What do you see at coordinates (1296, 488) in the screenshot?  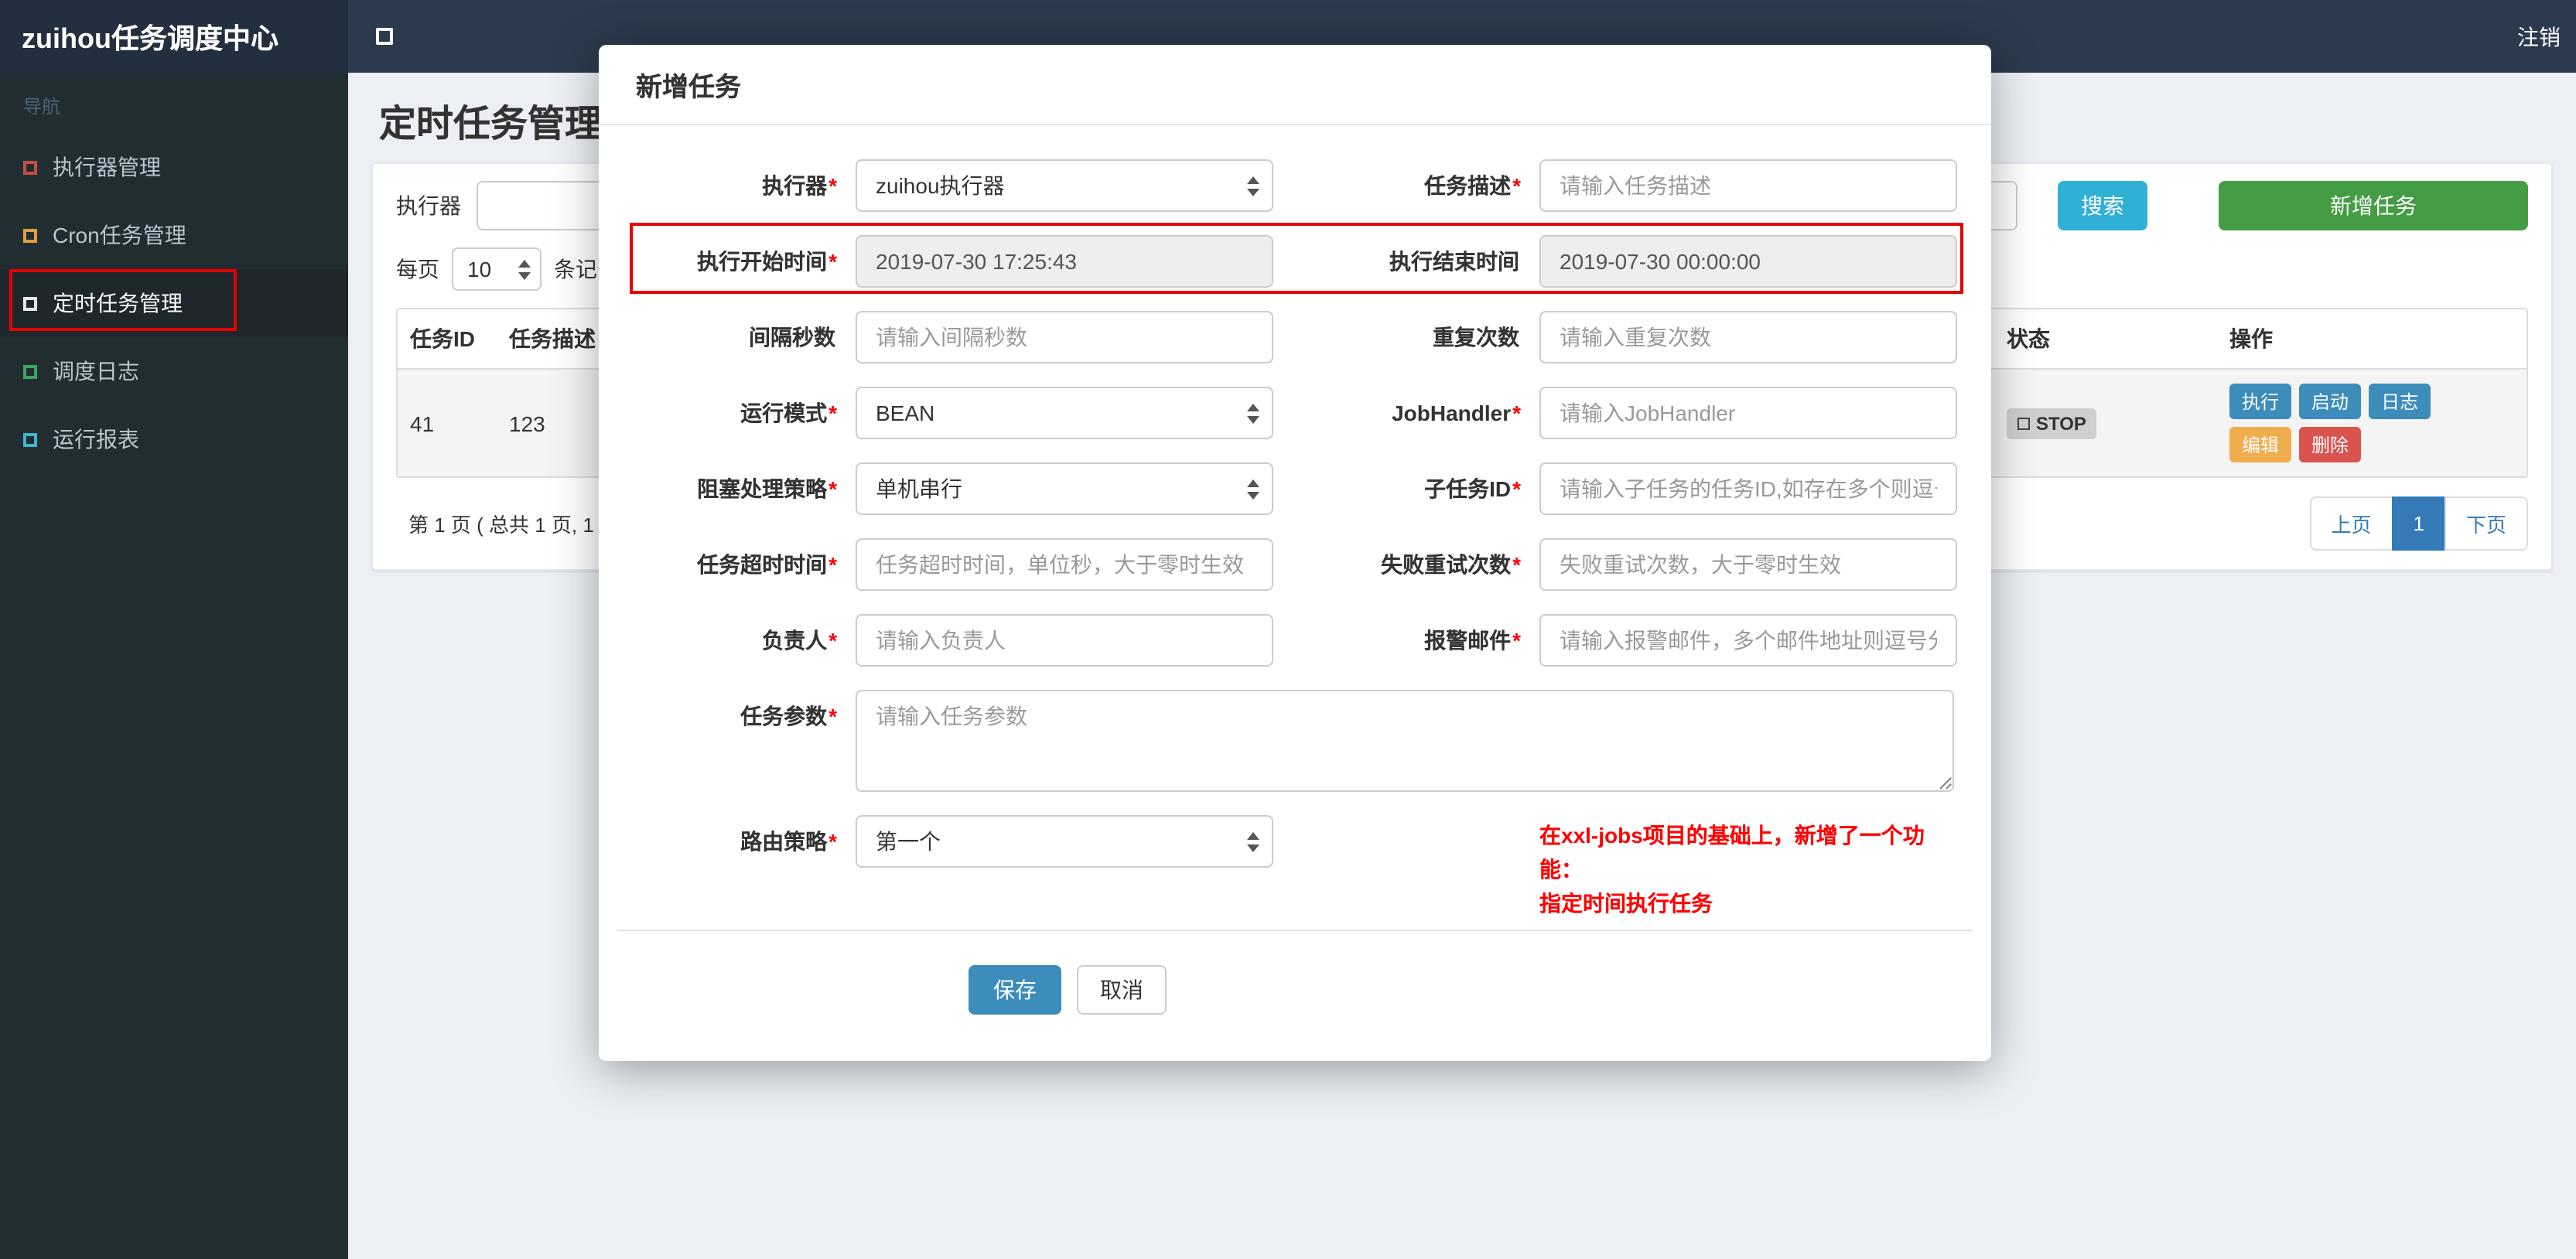 I see `form-row: 阻塞处理策略 * 单机串行 子任务ID *` at bounding box center [1296, 488].